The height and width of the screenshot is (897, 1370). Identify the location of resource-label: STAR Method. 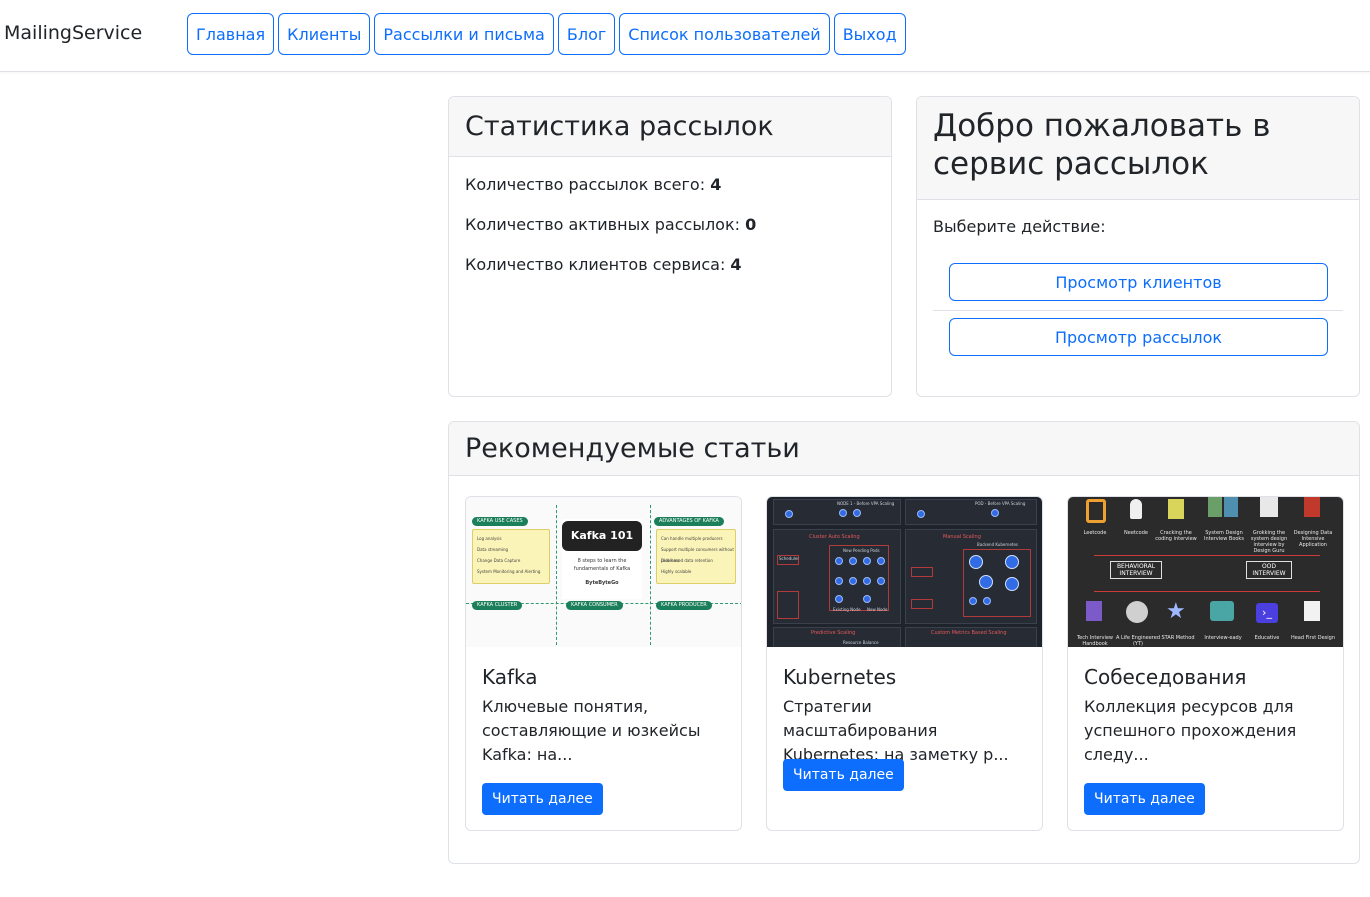
(1178, 638).